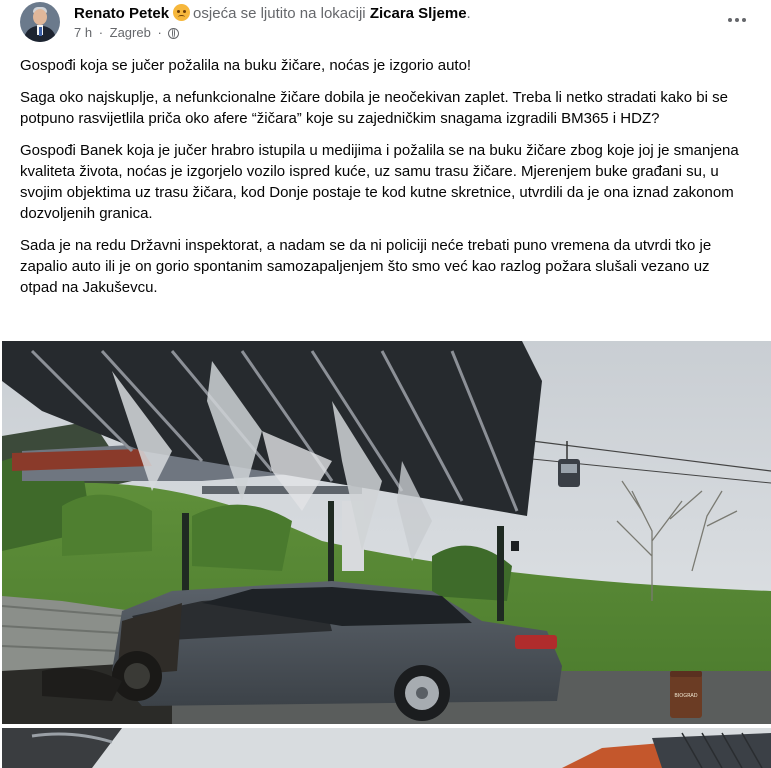 This screenshot has width=771, height=768. I want to click on photo-badge-text: BIOGRAD, so click(685, 696).